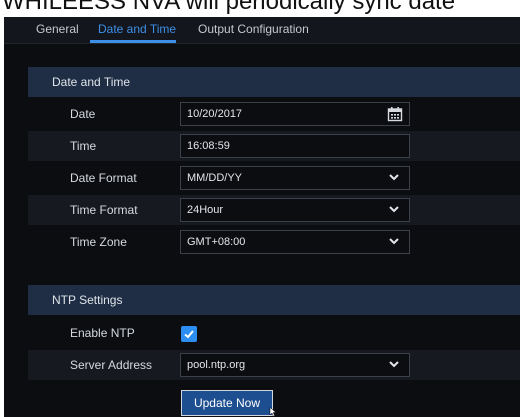 This screenshot has width=524, height=417. I want to click on time-format-label: Time Format, so click(104, 210).